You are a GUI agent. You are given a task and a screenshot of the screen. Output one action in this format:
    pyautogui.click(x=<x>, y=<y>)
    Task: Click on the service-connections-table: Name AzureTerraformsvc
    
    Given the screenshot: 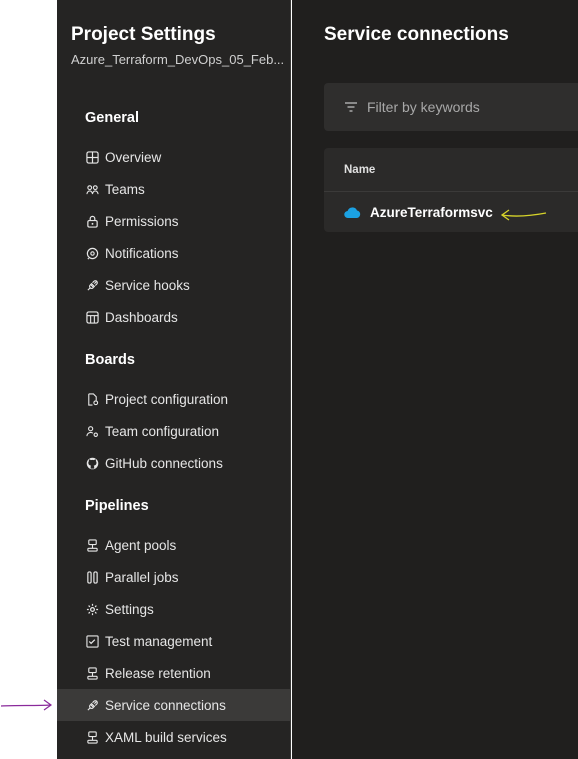 What is the action you would take?
    pyautogui.click(x=451, y=190)
    